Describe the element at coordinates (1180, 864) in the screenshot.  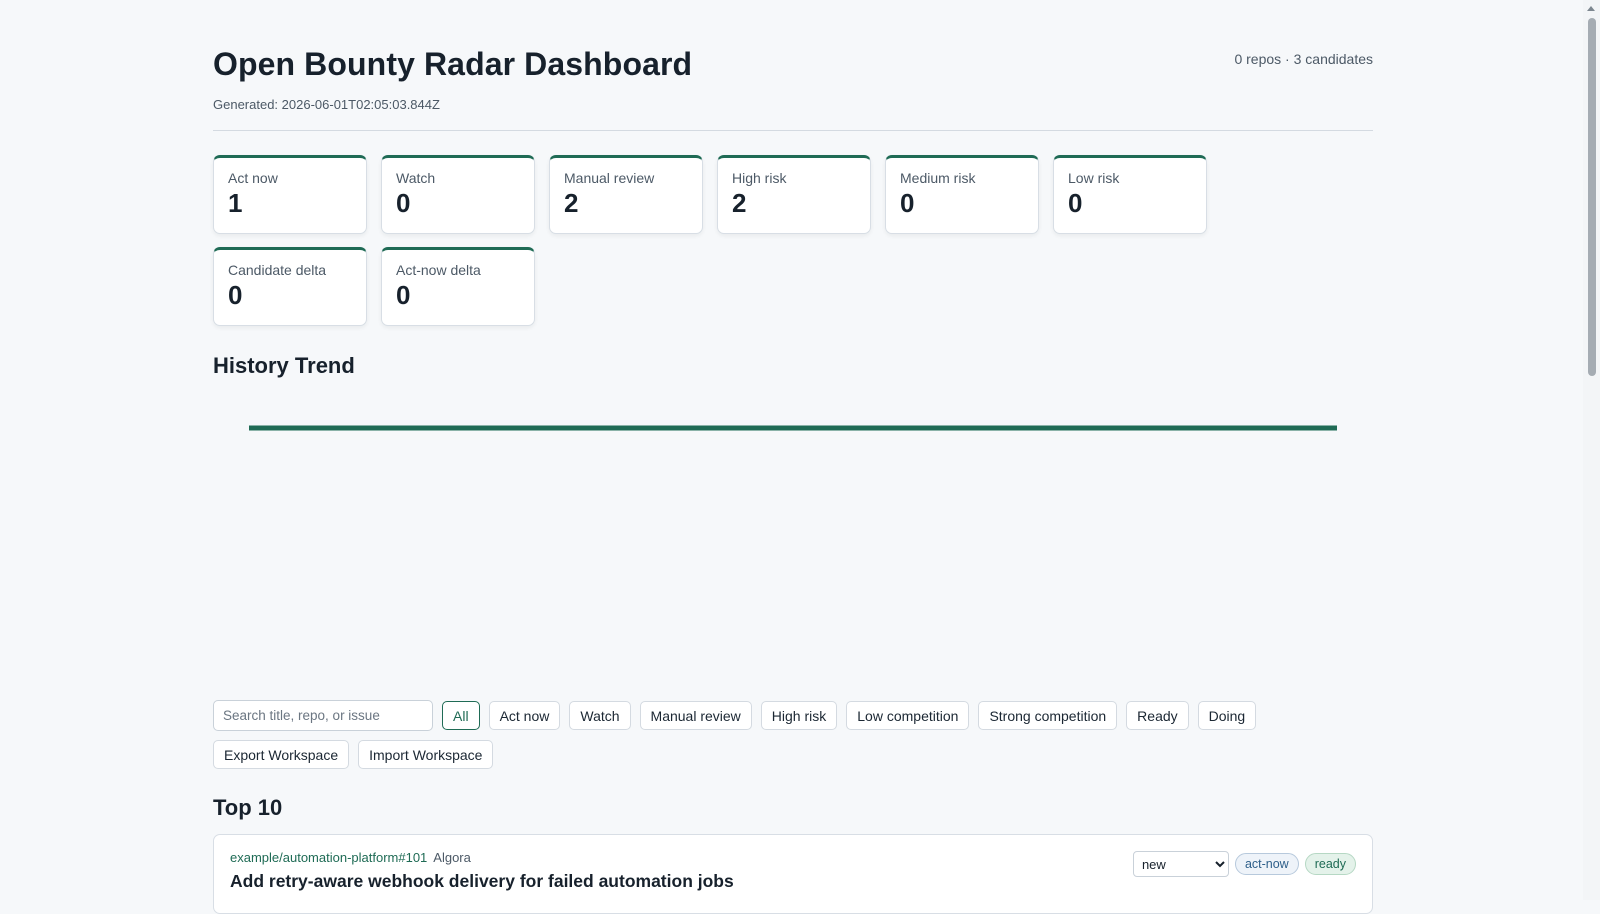
I see `candidate-status-select: new` at that location.